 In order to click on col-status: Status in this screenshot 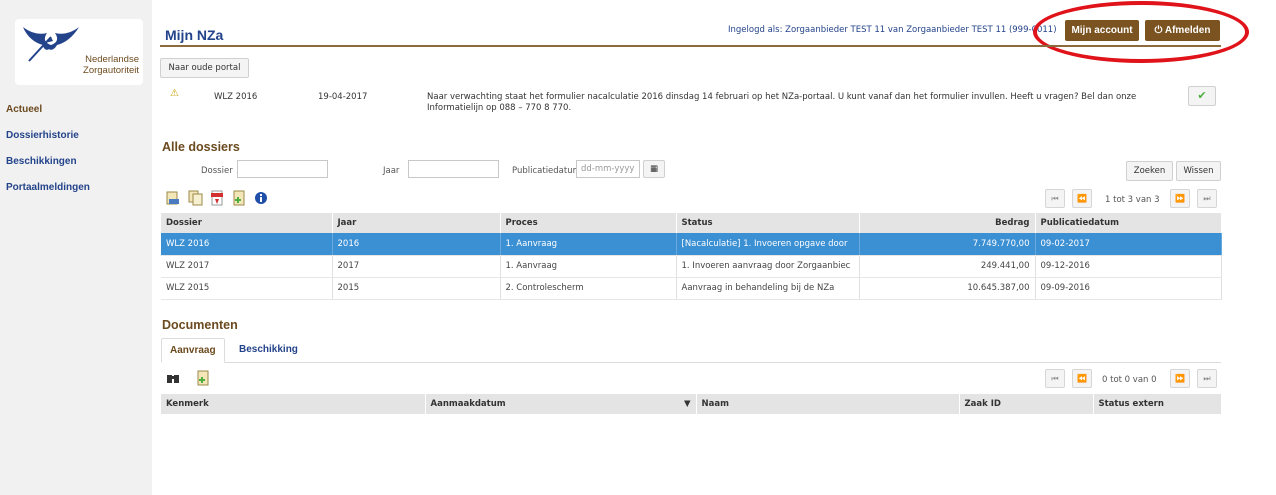, I will do `click(768, 223)`.